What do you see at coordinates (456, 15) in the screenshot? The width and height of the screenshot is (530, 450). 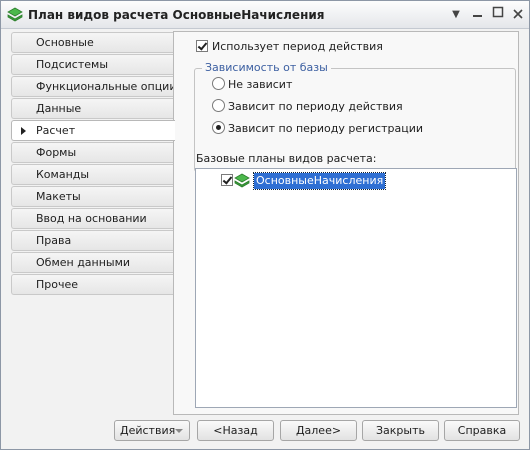 I see `window-menu-icon: ▼` at bounding box center [456, 15].